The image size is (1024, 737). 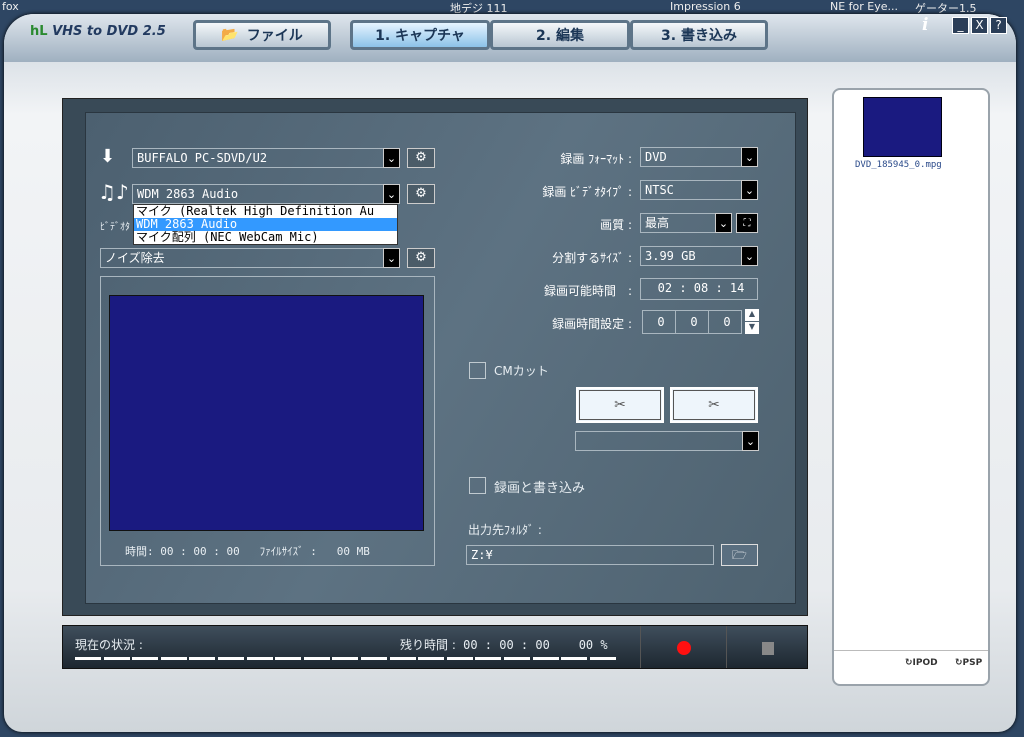 What do you see at coordinates (659, 322) in the screenshot?
I see `rectime-hours: 0` at bounding box center [659, 322].